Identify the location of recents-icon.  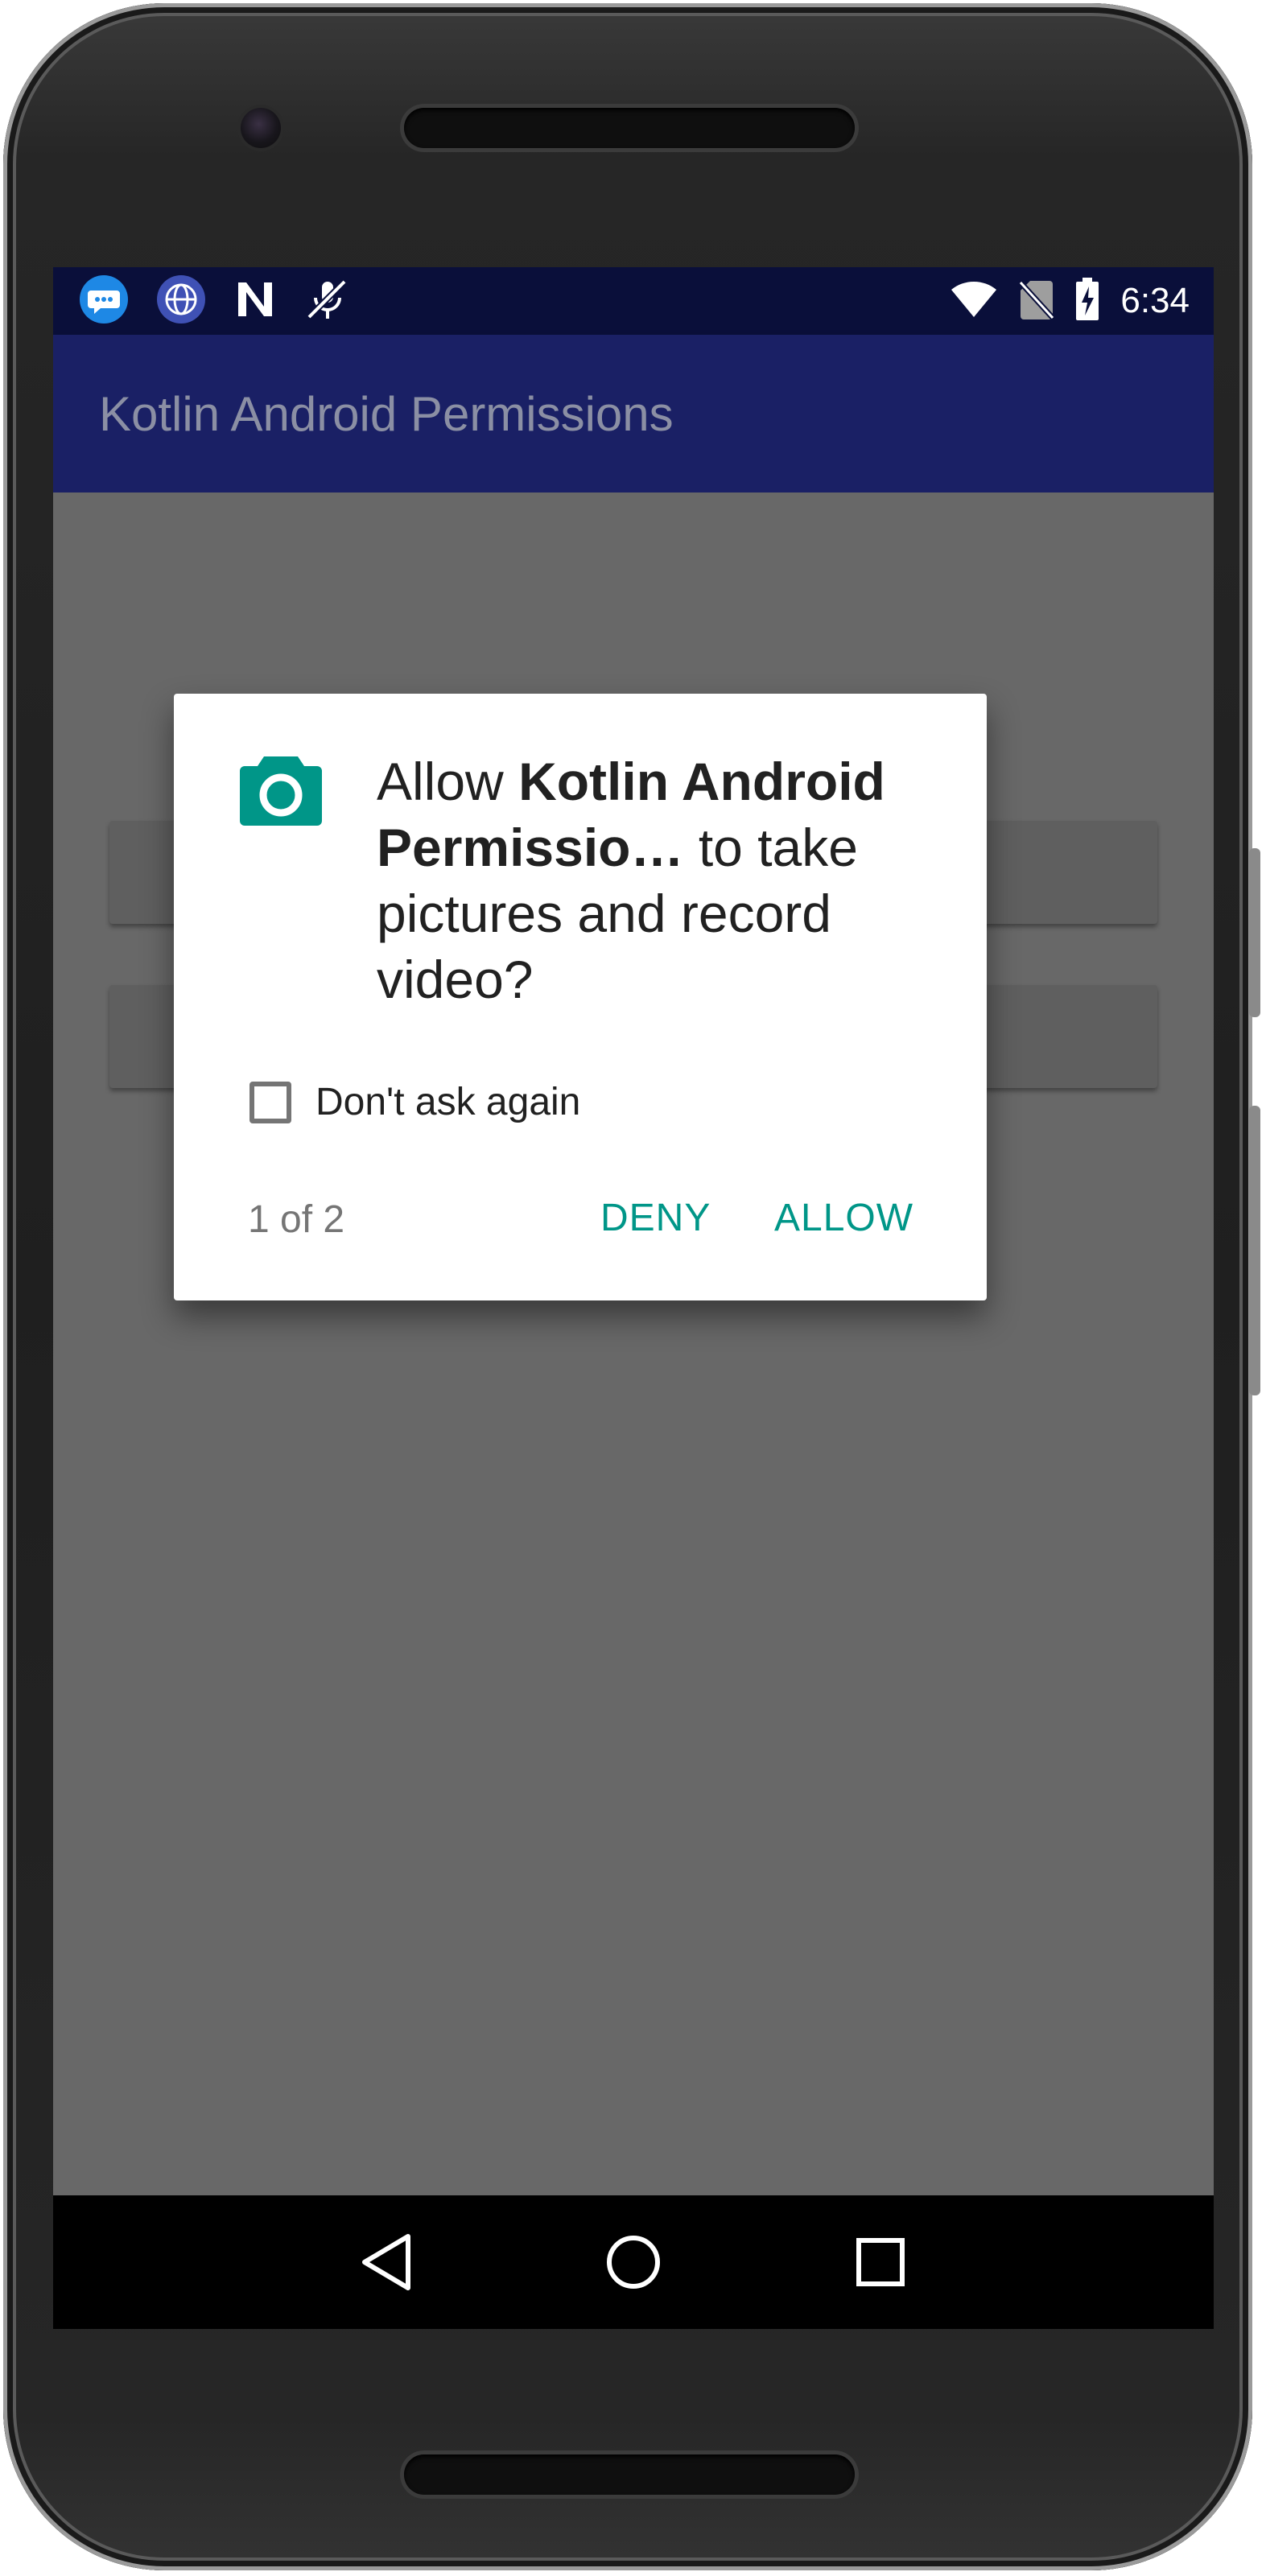
(880, 2262).